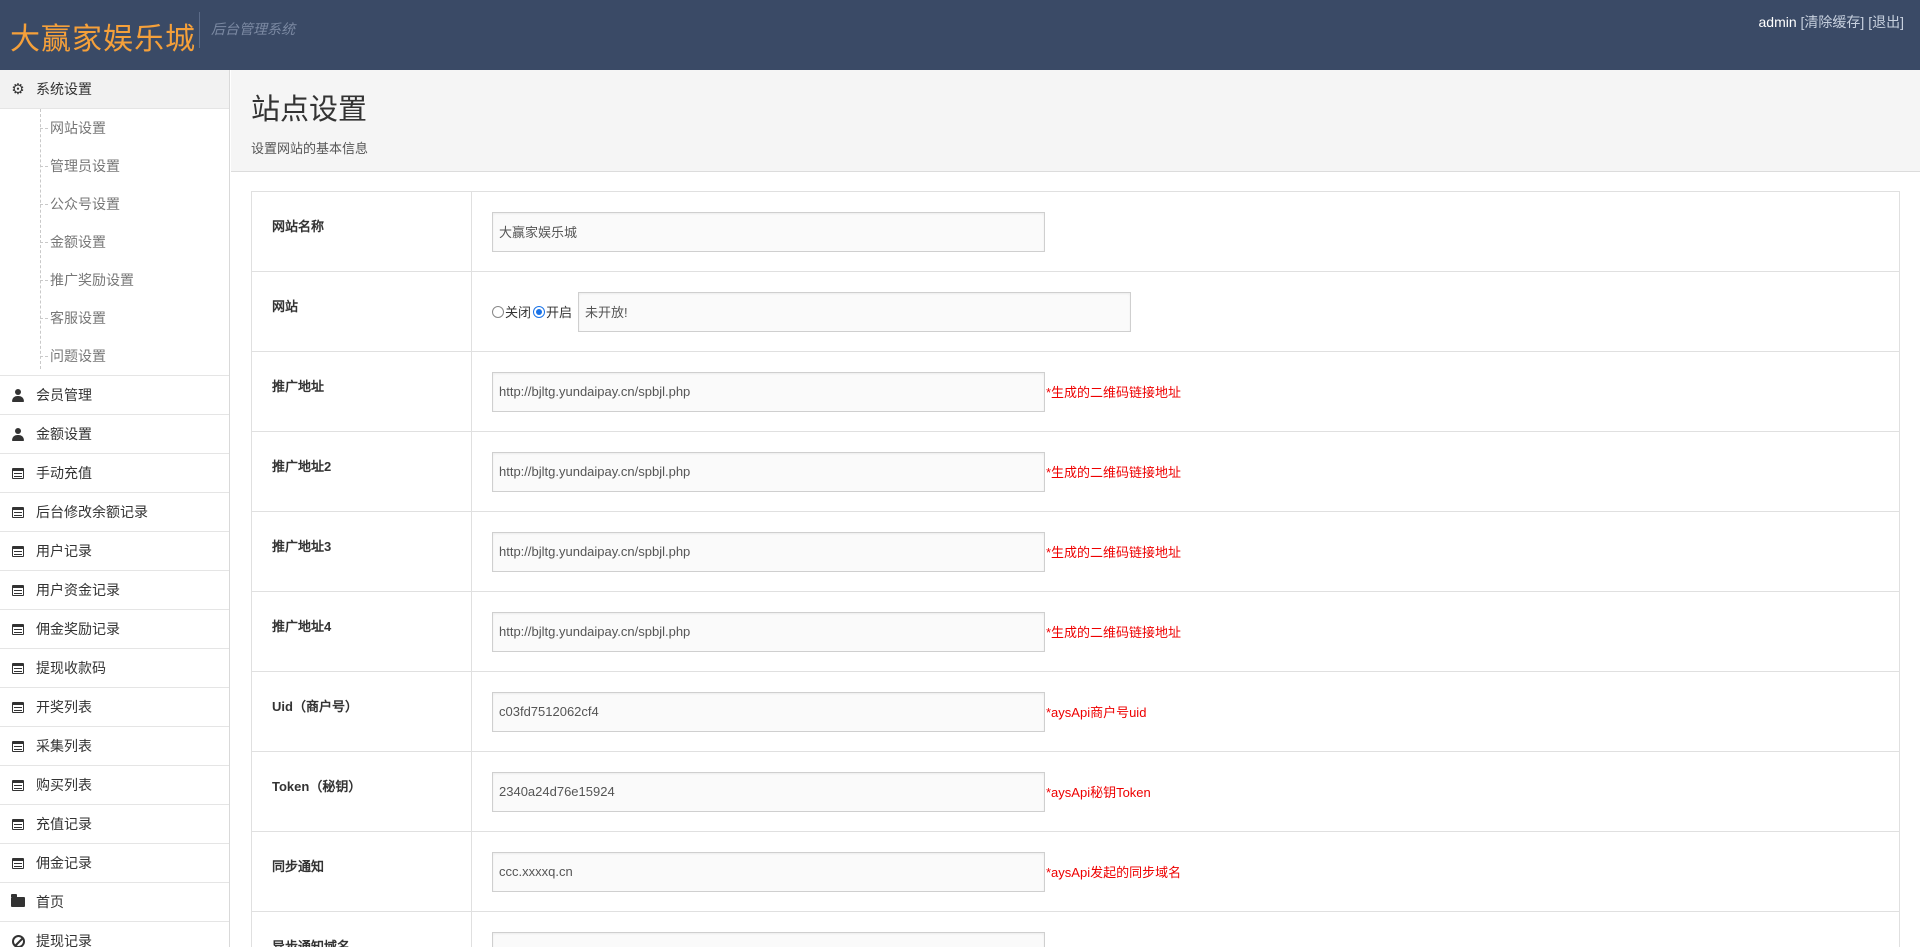 This screenshot has height=947, width=1920. I want to click on radio-button-selected, so click(539, 311).